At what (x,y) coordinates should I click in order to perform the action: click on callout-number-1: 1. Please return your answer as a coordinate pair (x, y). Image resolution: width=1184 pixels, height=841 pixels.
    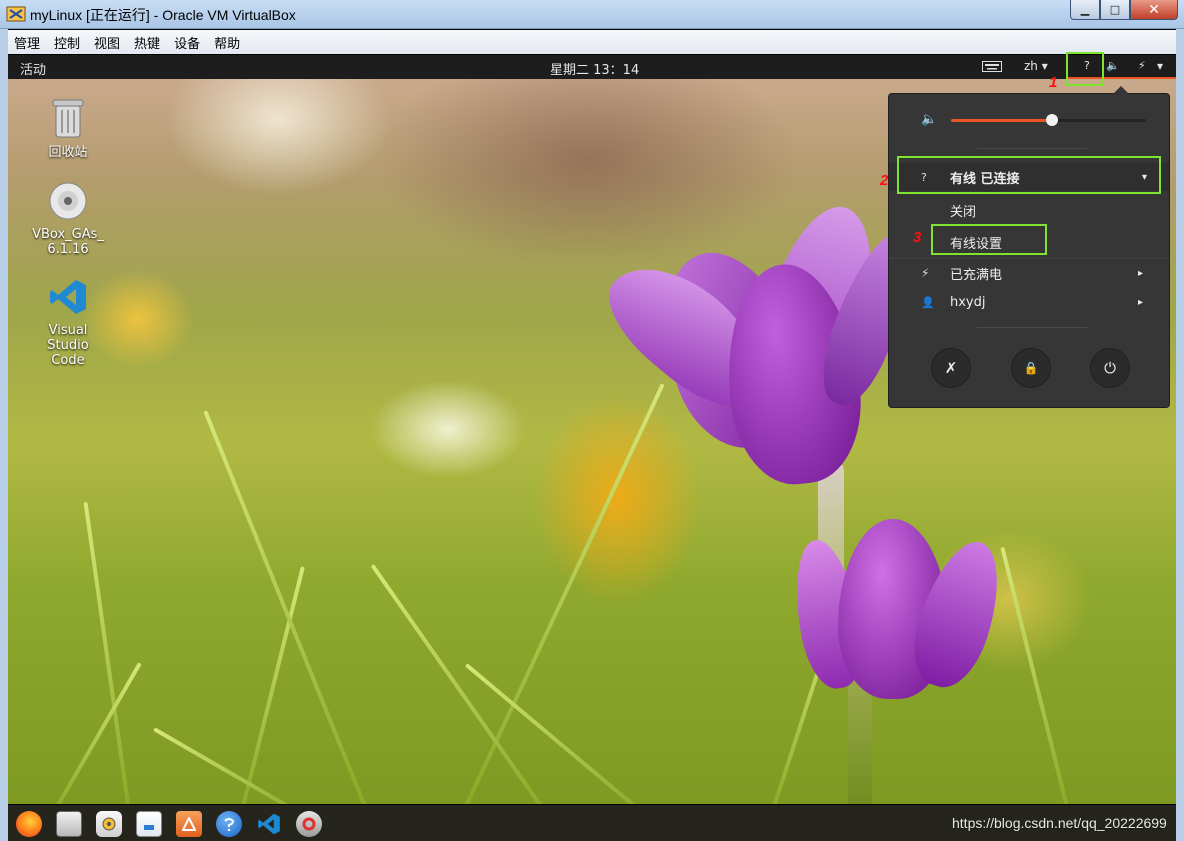
    Looking at the image, I should click on (1053, 82).